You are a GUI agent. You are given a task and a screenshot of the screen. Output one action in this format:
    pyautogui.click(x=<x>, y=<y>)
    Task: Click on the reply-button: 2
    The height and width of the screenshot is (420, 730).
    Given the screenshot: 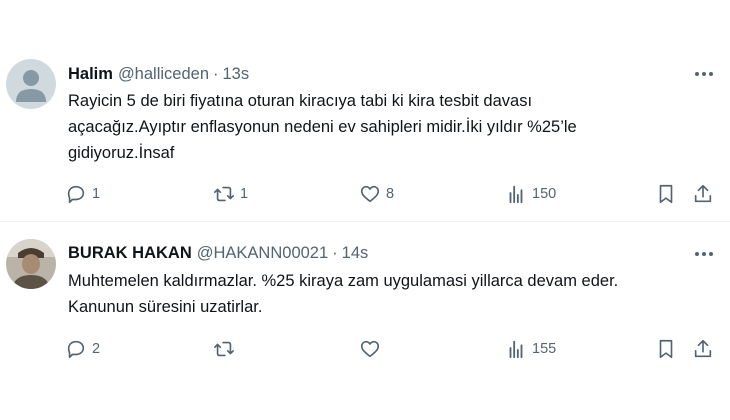 What is the action you would take?
    pyautogui.click(x=82, y=349)
    